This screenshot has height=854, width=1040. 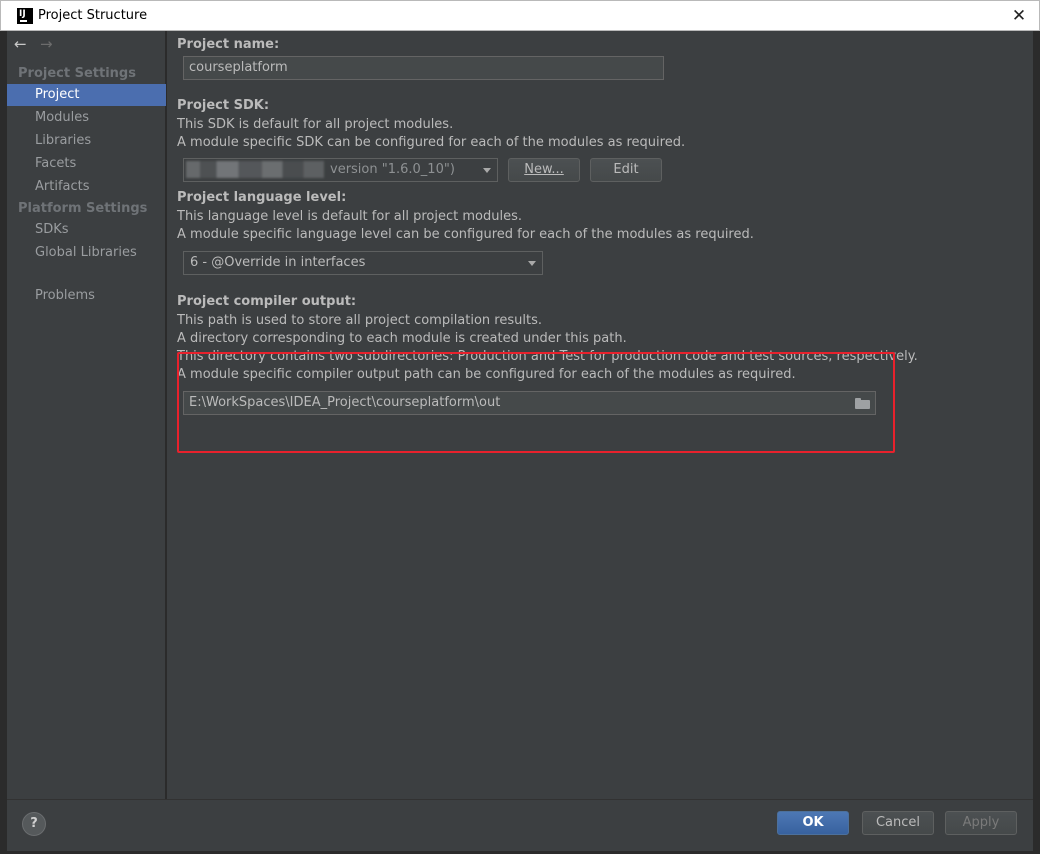 What do you see at coordinates (626, 170) in the screenshot?
I see `edit-sdk-button: Edit` at bounding box center [626, 170].